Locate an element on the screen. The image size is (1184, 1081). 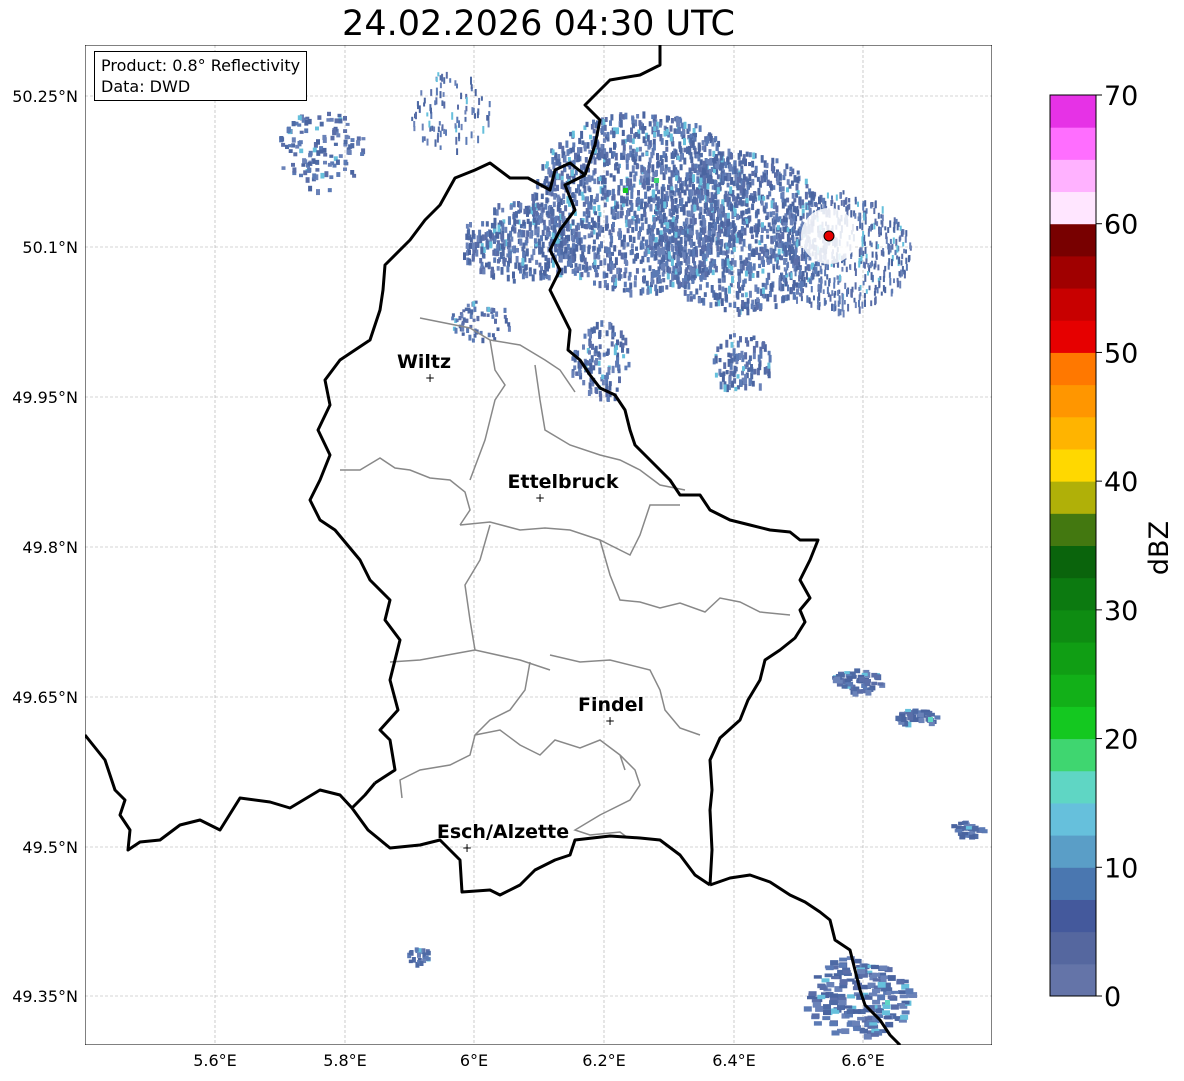
colorbar-segment is located at coordinates (1073, 980).